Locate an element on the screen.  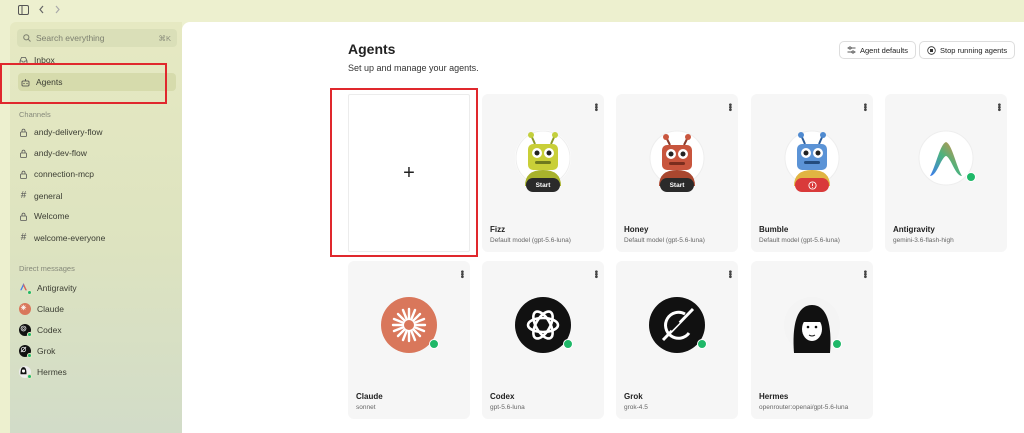
dm-heading: Direct messages is located at coordinates (47, 268).